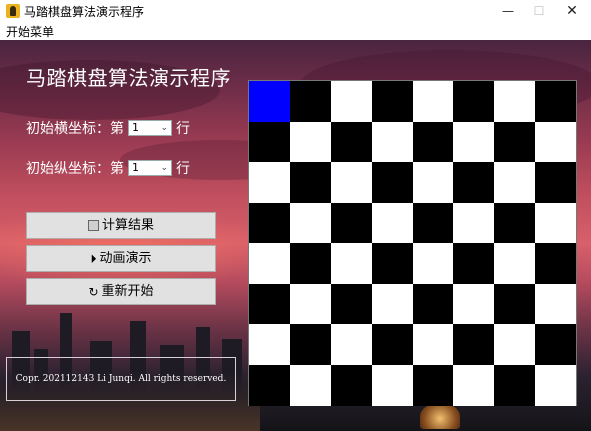  I want to click on animate-button-label: 动画演示, so click(125, 258).